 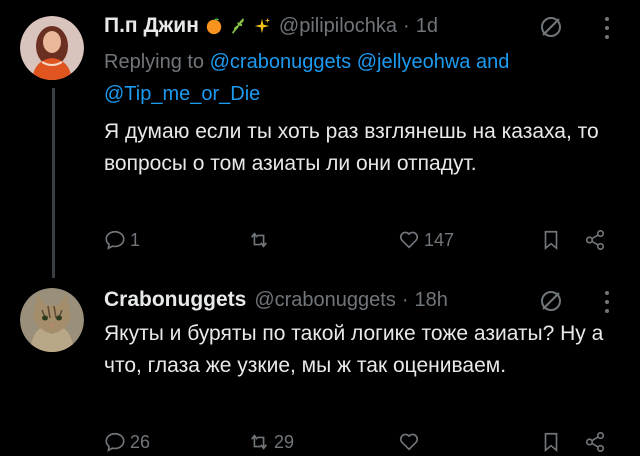 What do you see at coordinates (359, 240) in the screenshot?
I see `tweet-actions: 1 147` at bounding box center [359, 240].